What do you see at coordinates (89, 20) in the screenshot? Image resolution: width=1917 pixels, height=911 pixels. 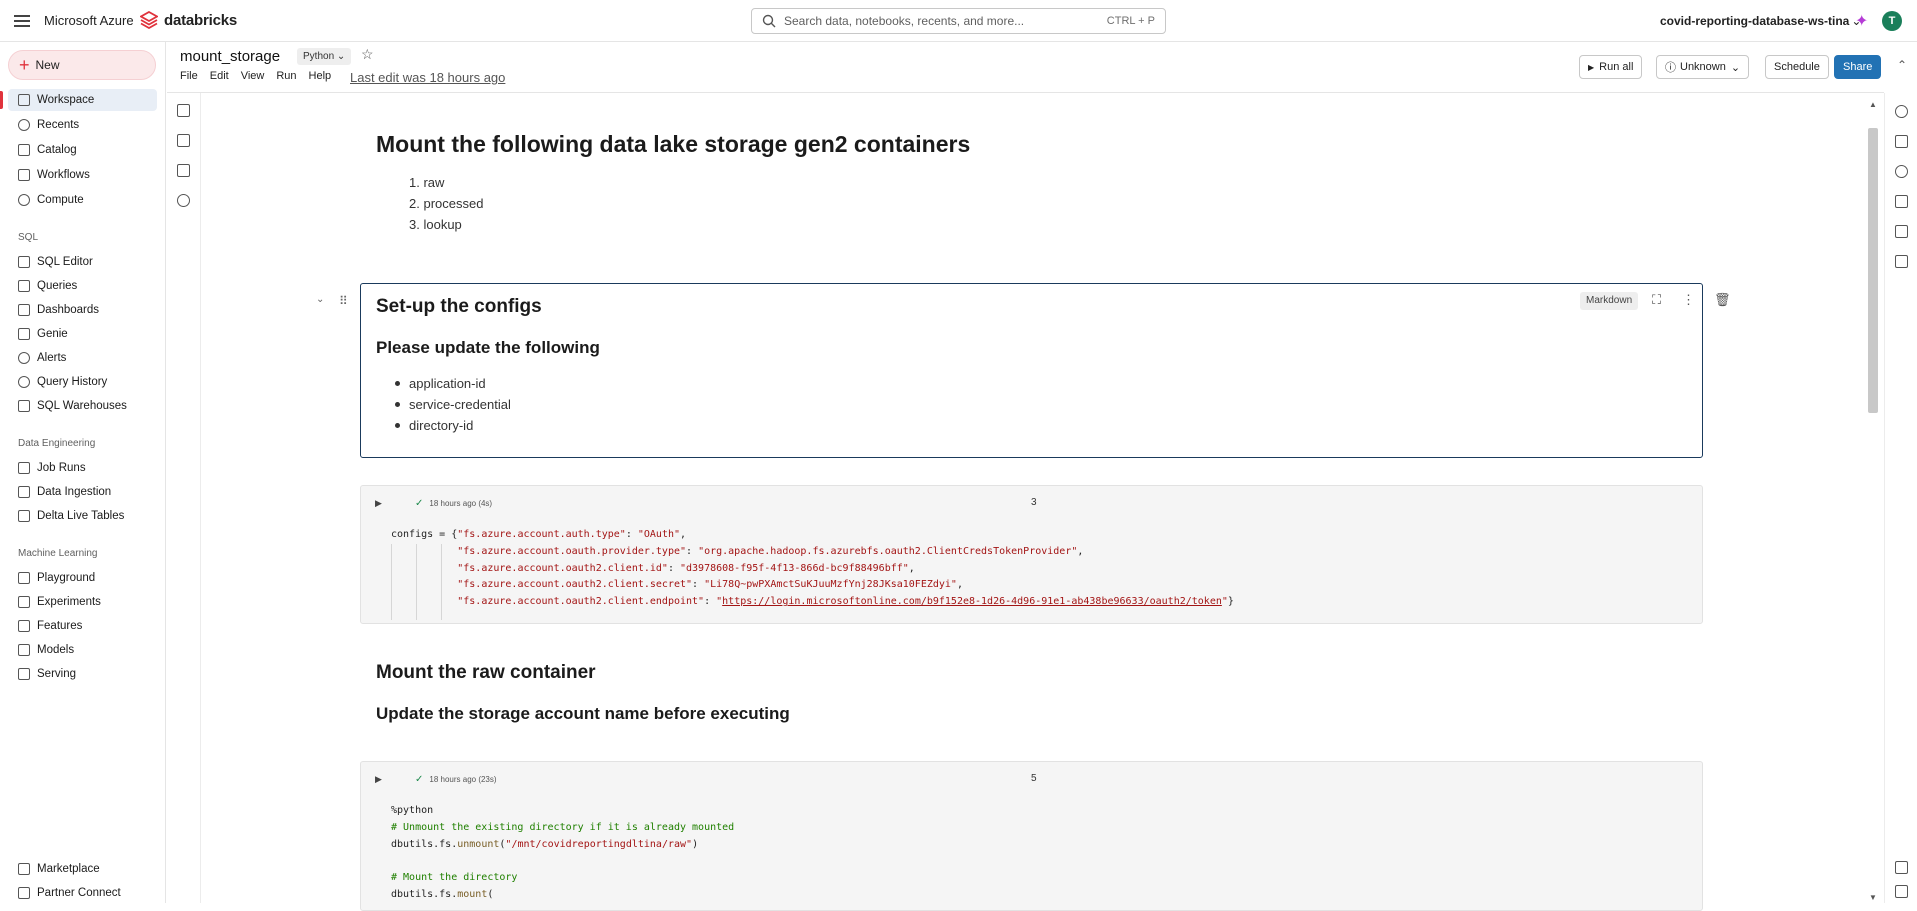 I see `microsoft-azure-link: Microsoft Azure` at bounding box center [89, 20].